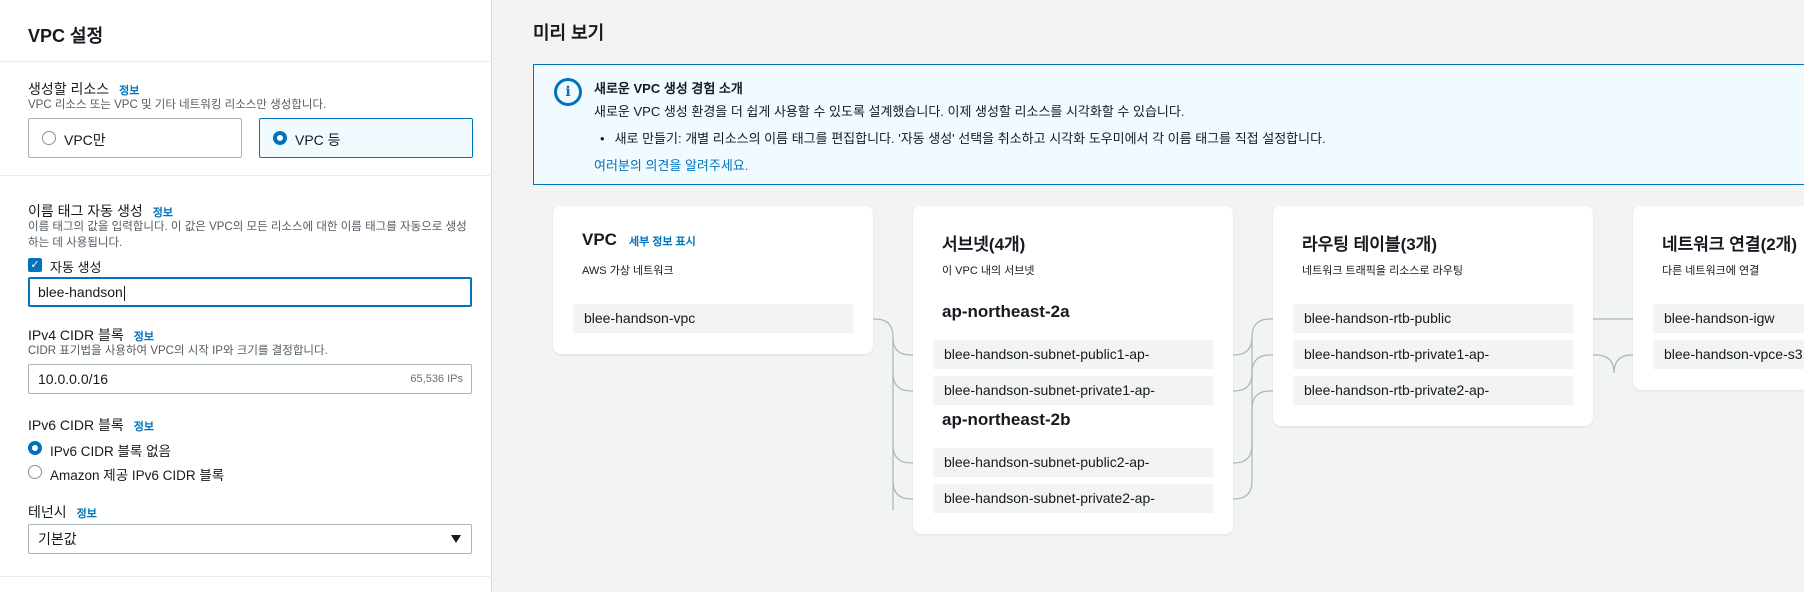  What do you see at coordinates (1729, 244) in the screenshot?
I see `network-card-title: 네트워크 연결(2개)` at bounding box center [1729, 244].